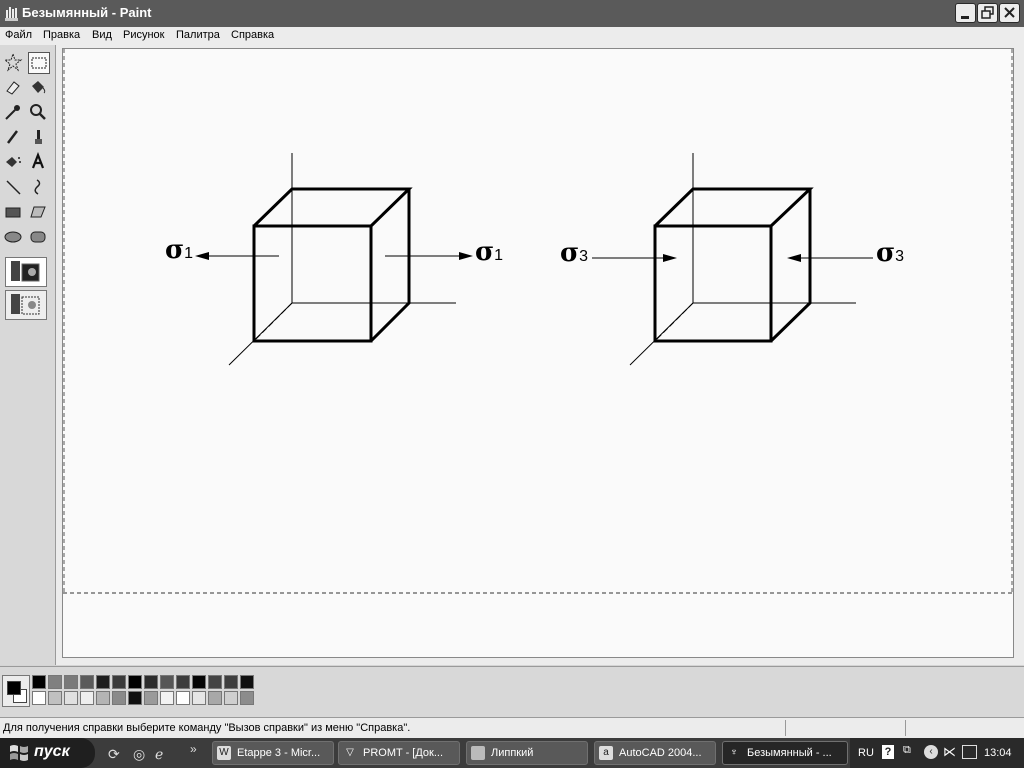  What do you see at coordinates (26, 305) in the screenshot?
I see `transparent-option` at bounding box center [26, 305].